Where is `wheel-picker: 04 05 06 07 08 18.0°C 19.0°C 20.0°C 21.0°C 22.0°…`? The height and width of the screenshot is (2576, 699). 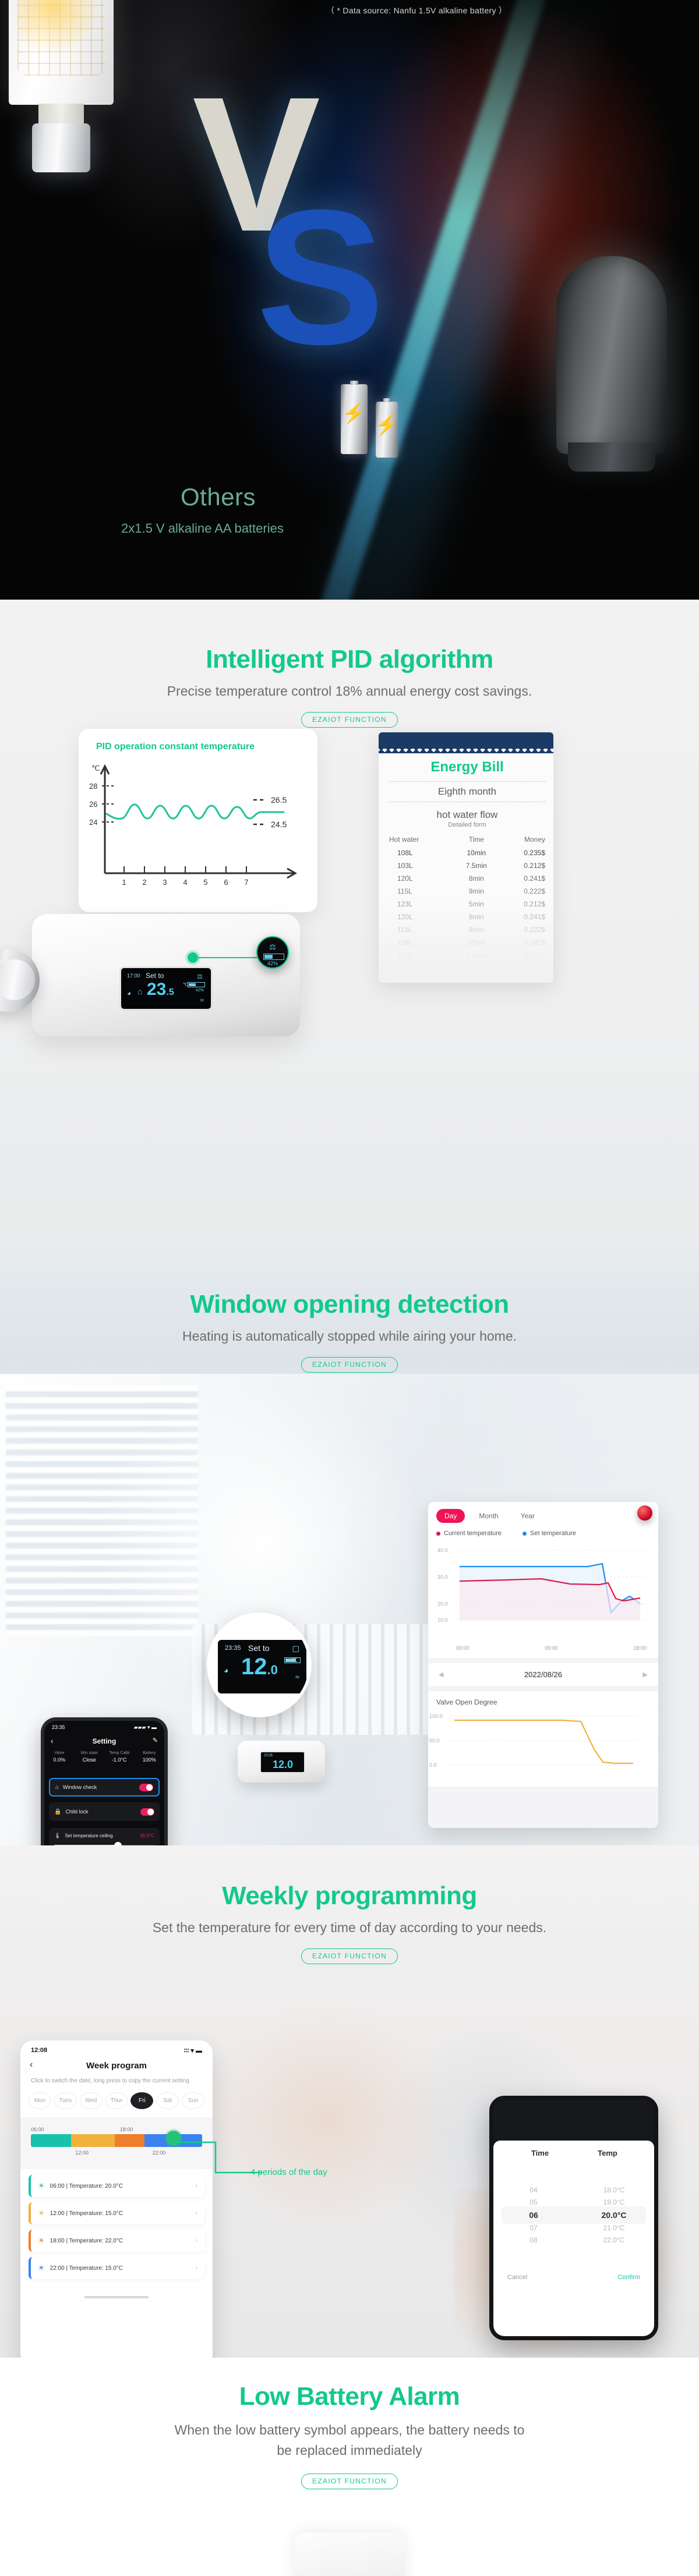 wheel-picker: 04 05 06 07 08 18.0°C 19.0°C 20.0°C 21.0°C 22.0°… is located at coordinates (573, 2215).